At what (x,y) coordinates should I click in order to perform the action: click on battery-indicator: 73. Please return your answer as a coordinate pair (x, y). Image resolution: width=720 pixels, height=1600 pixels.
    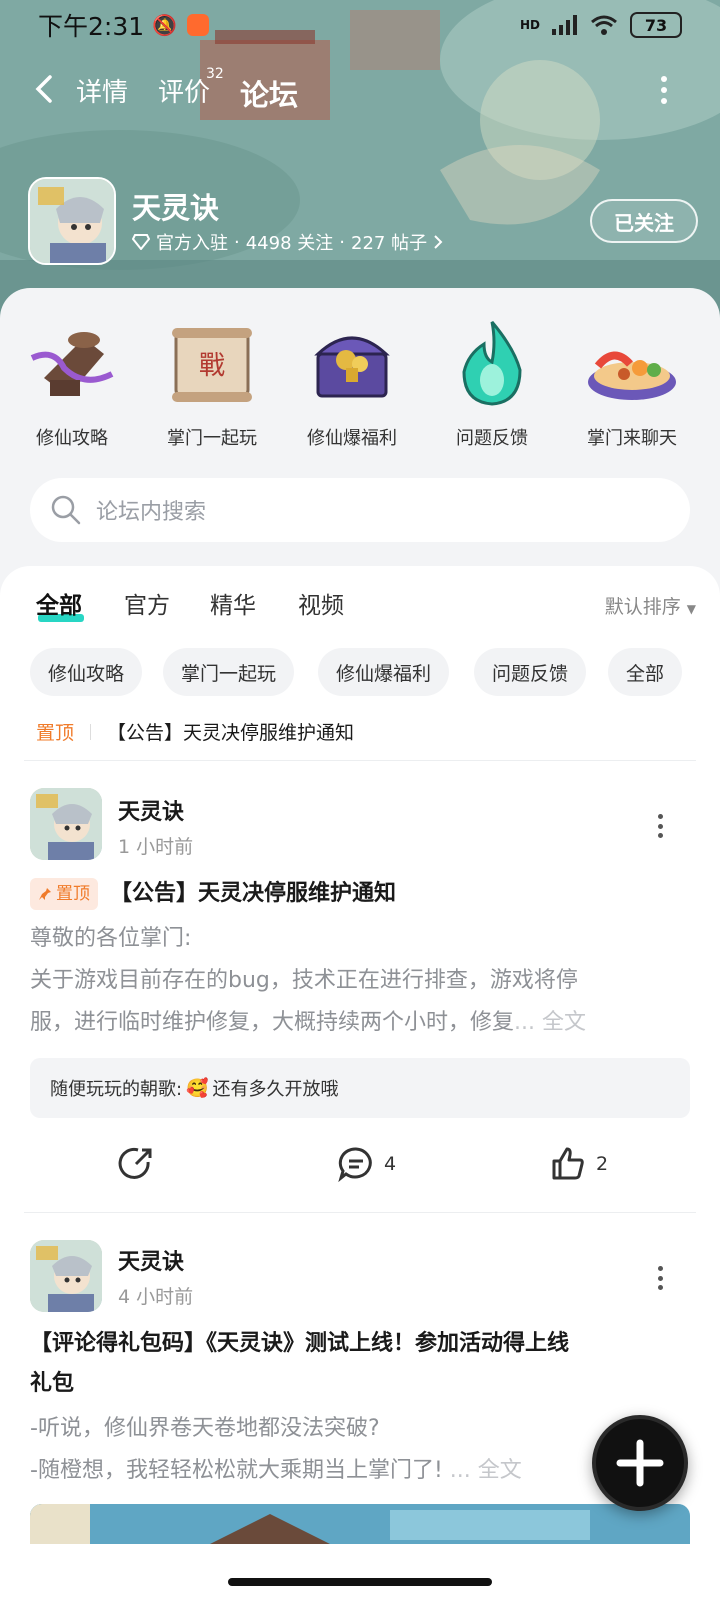
    Looking at the image, I should click on (656, 25).